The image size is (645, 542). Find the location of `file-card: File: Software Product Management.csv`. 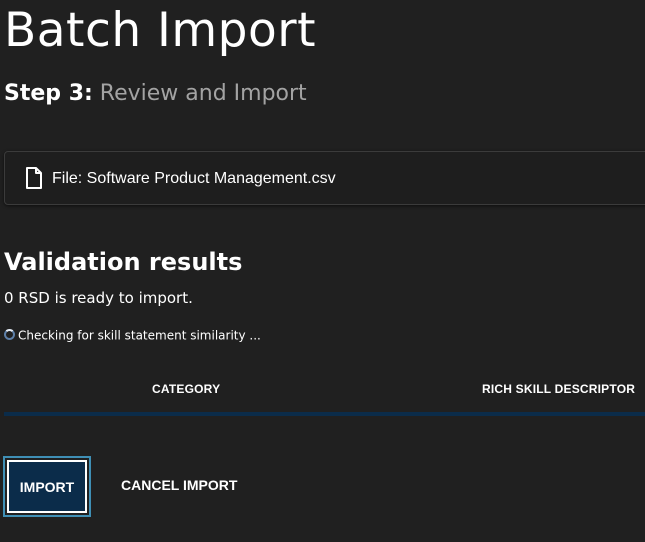

file-card: File: Software Product Management.csv is located at coordinates (324, 178).